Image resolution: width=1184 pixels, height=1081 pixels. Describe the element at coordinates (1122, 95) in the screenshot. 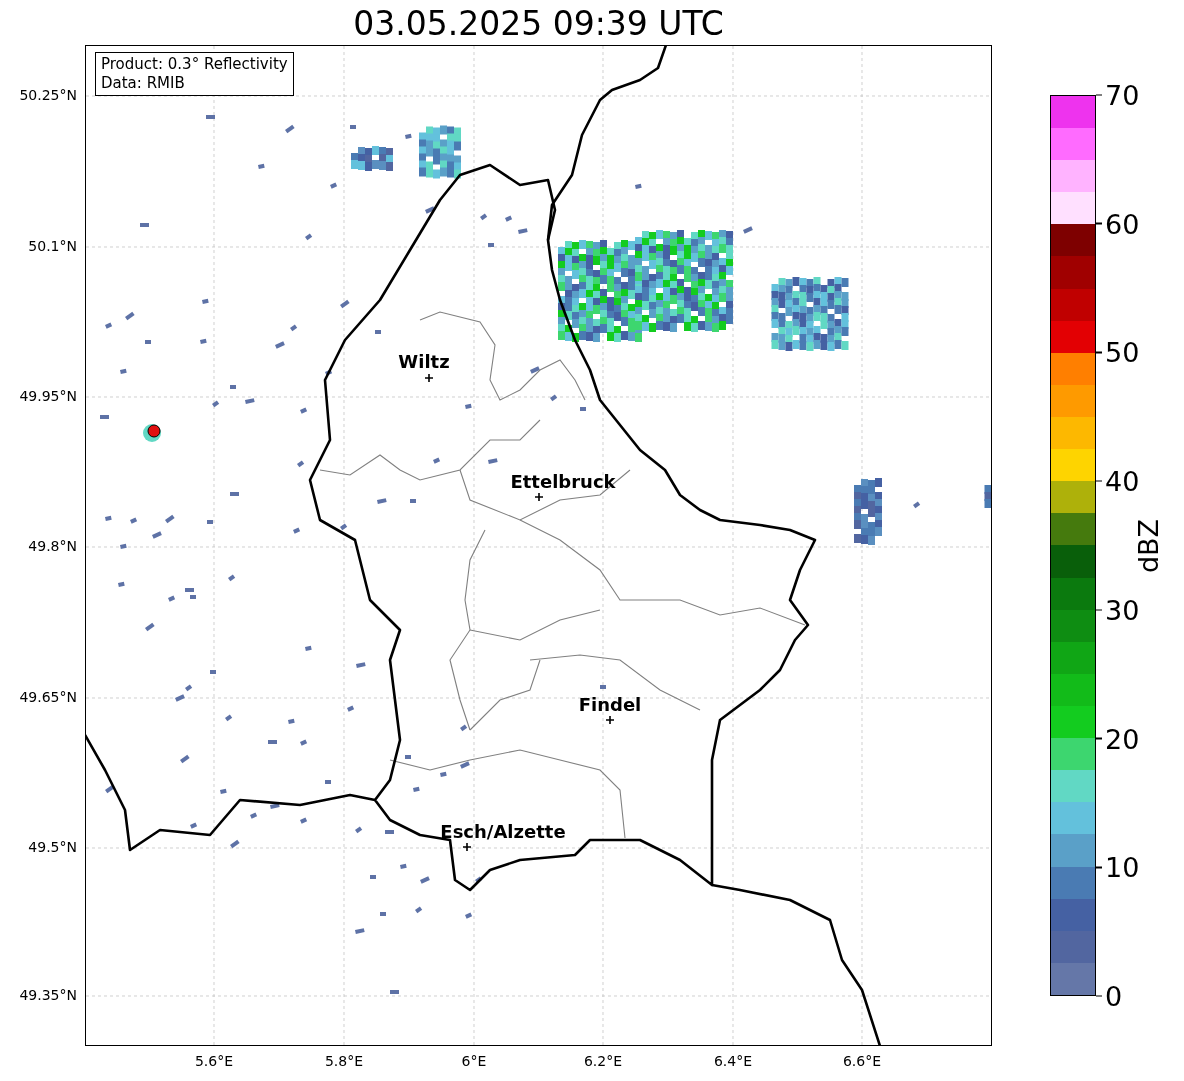

I see `colorbar-tick-label: 70` at that location.